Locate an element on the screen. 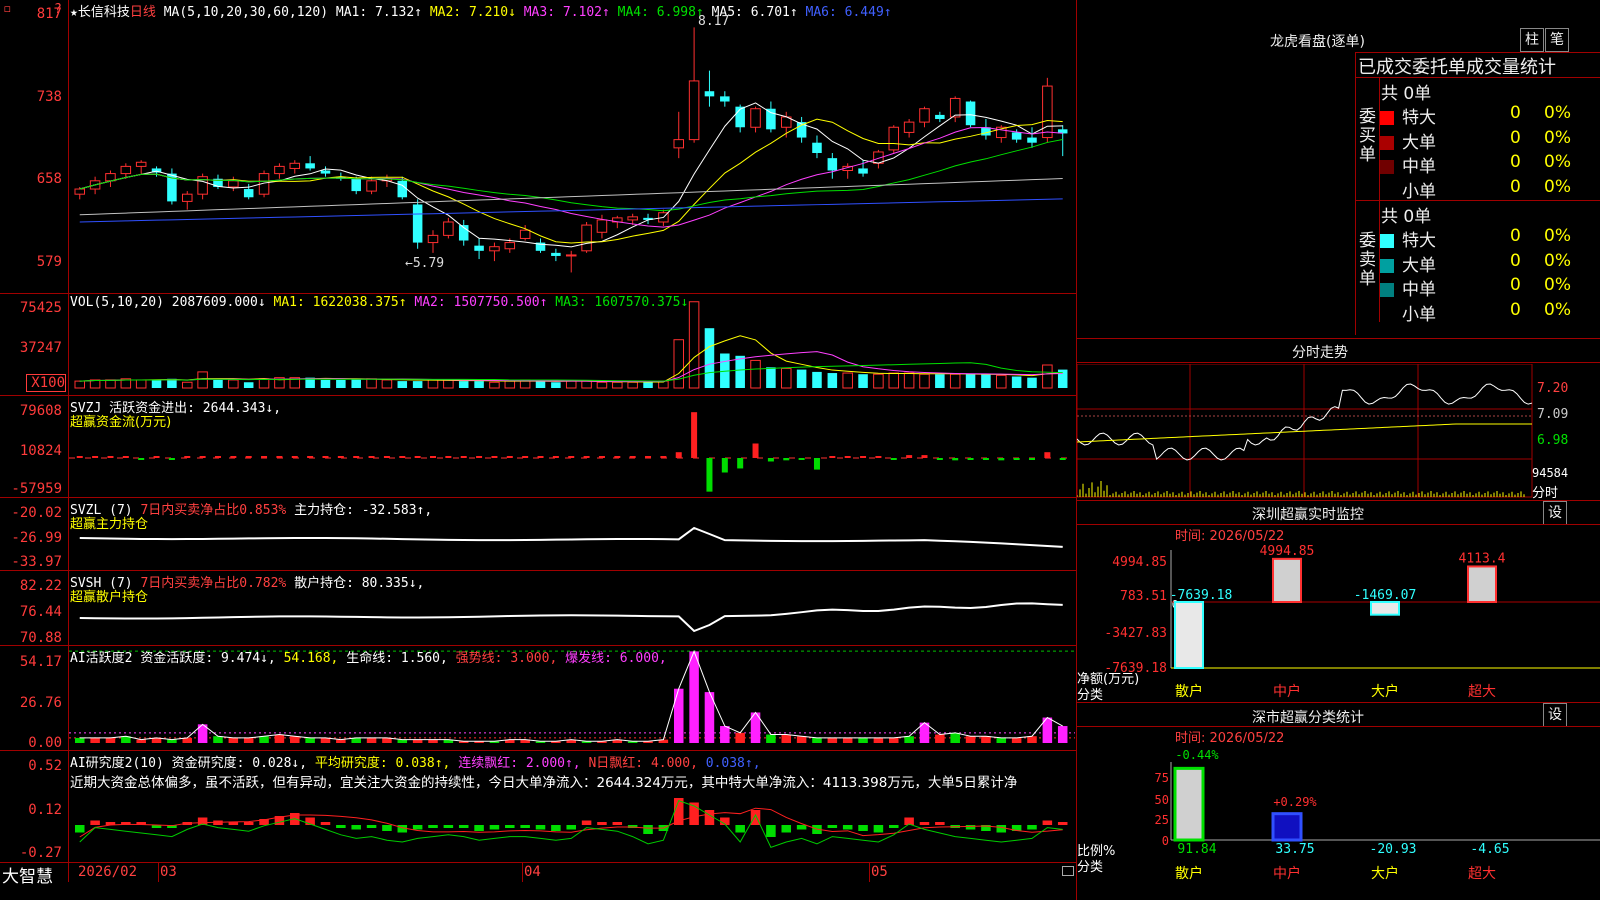  order-name: 中单 is located at coordinates (1419, 167).